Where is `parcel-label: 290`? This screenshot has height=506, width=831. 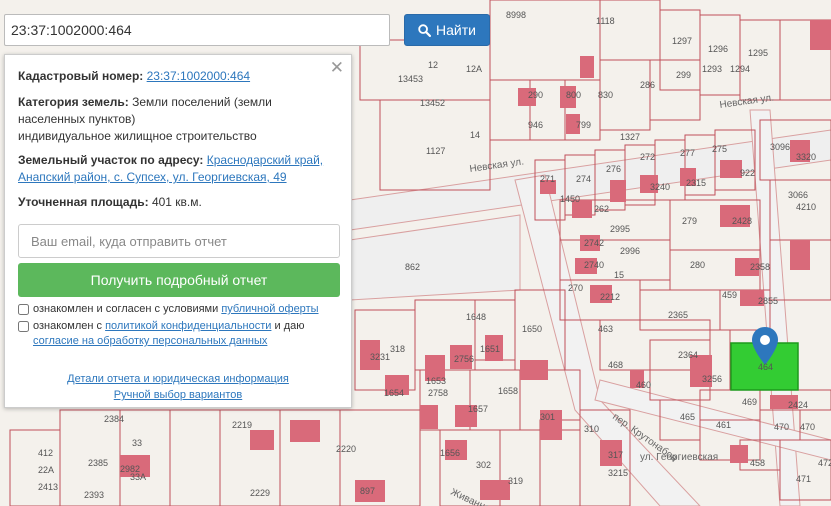
parcel-label: 290 is located at coordinates (535, 95).